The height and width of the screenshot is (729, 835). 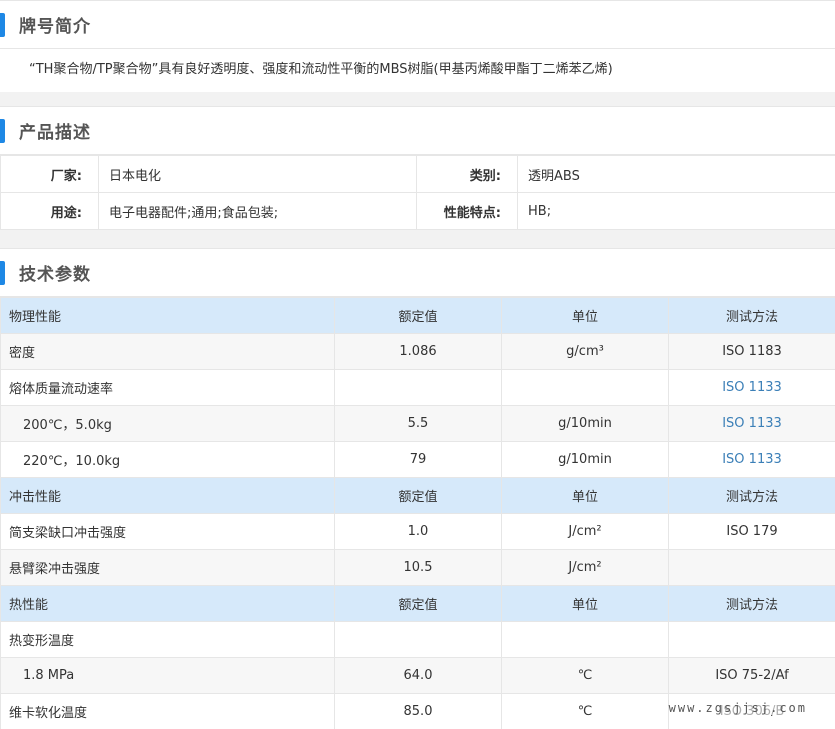 I want to click on spec-method-cell: ISO 1183, so click(x=751, y=351).